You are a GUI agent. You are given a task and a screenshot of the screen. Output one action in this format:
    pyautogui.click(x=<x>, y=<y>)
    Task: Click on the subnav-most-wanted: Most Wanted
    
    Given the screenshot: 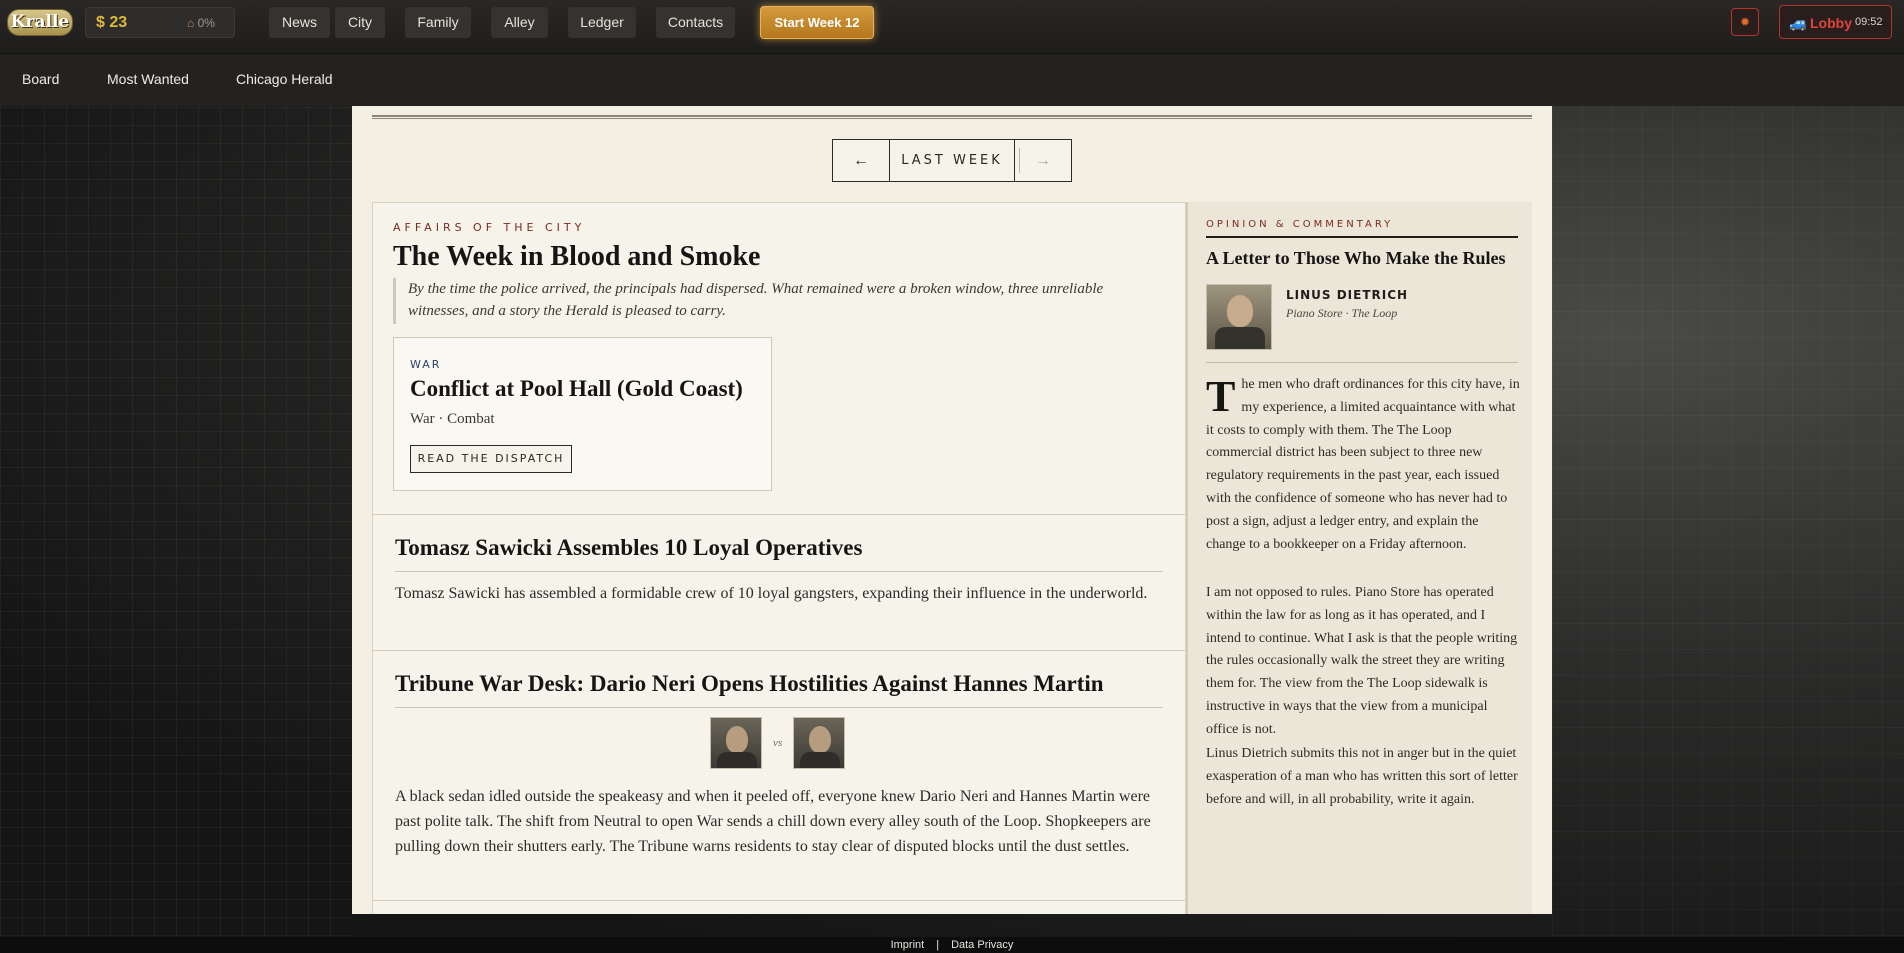 What is the action you would take?
    pyautogui.click(x=148, y=79)
    